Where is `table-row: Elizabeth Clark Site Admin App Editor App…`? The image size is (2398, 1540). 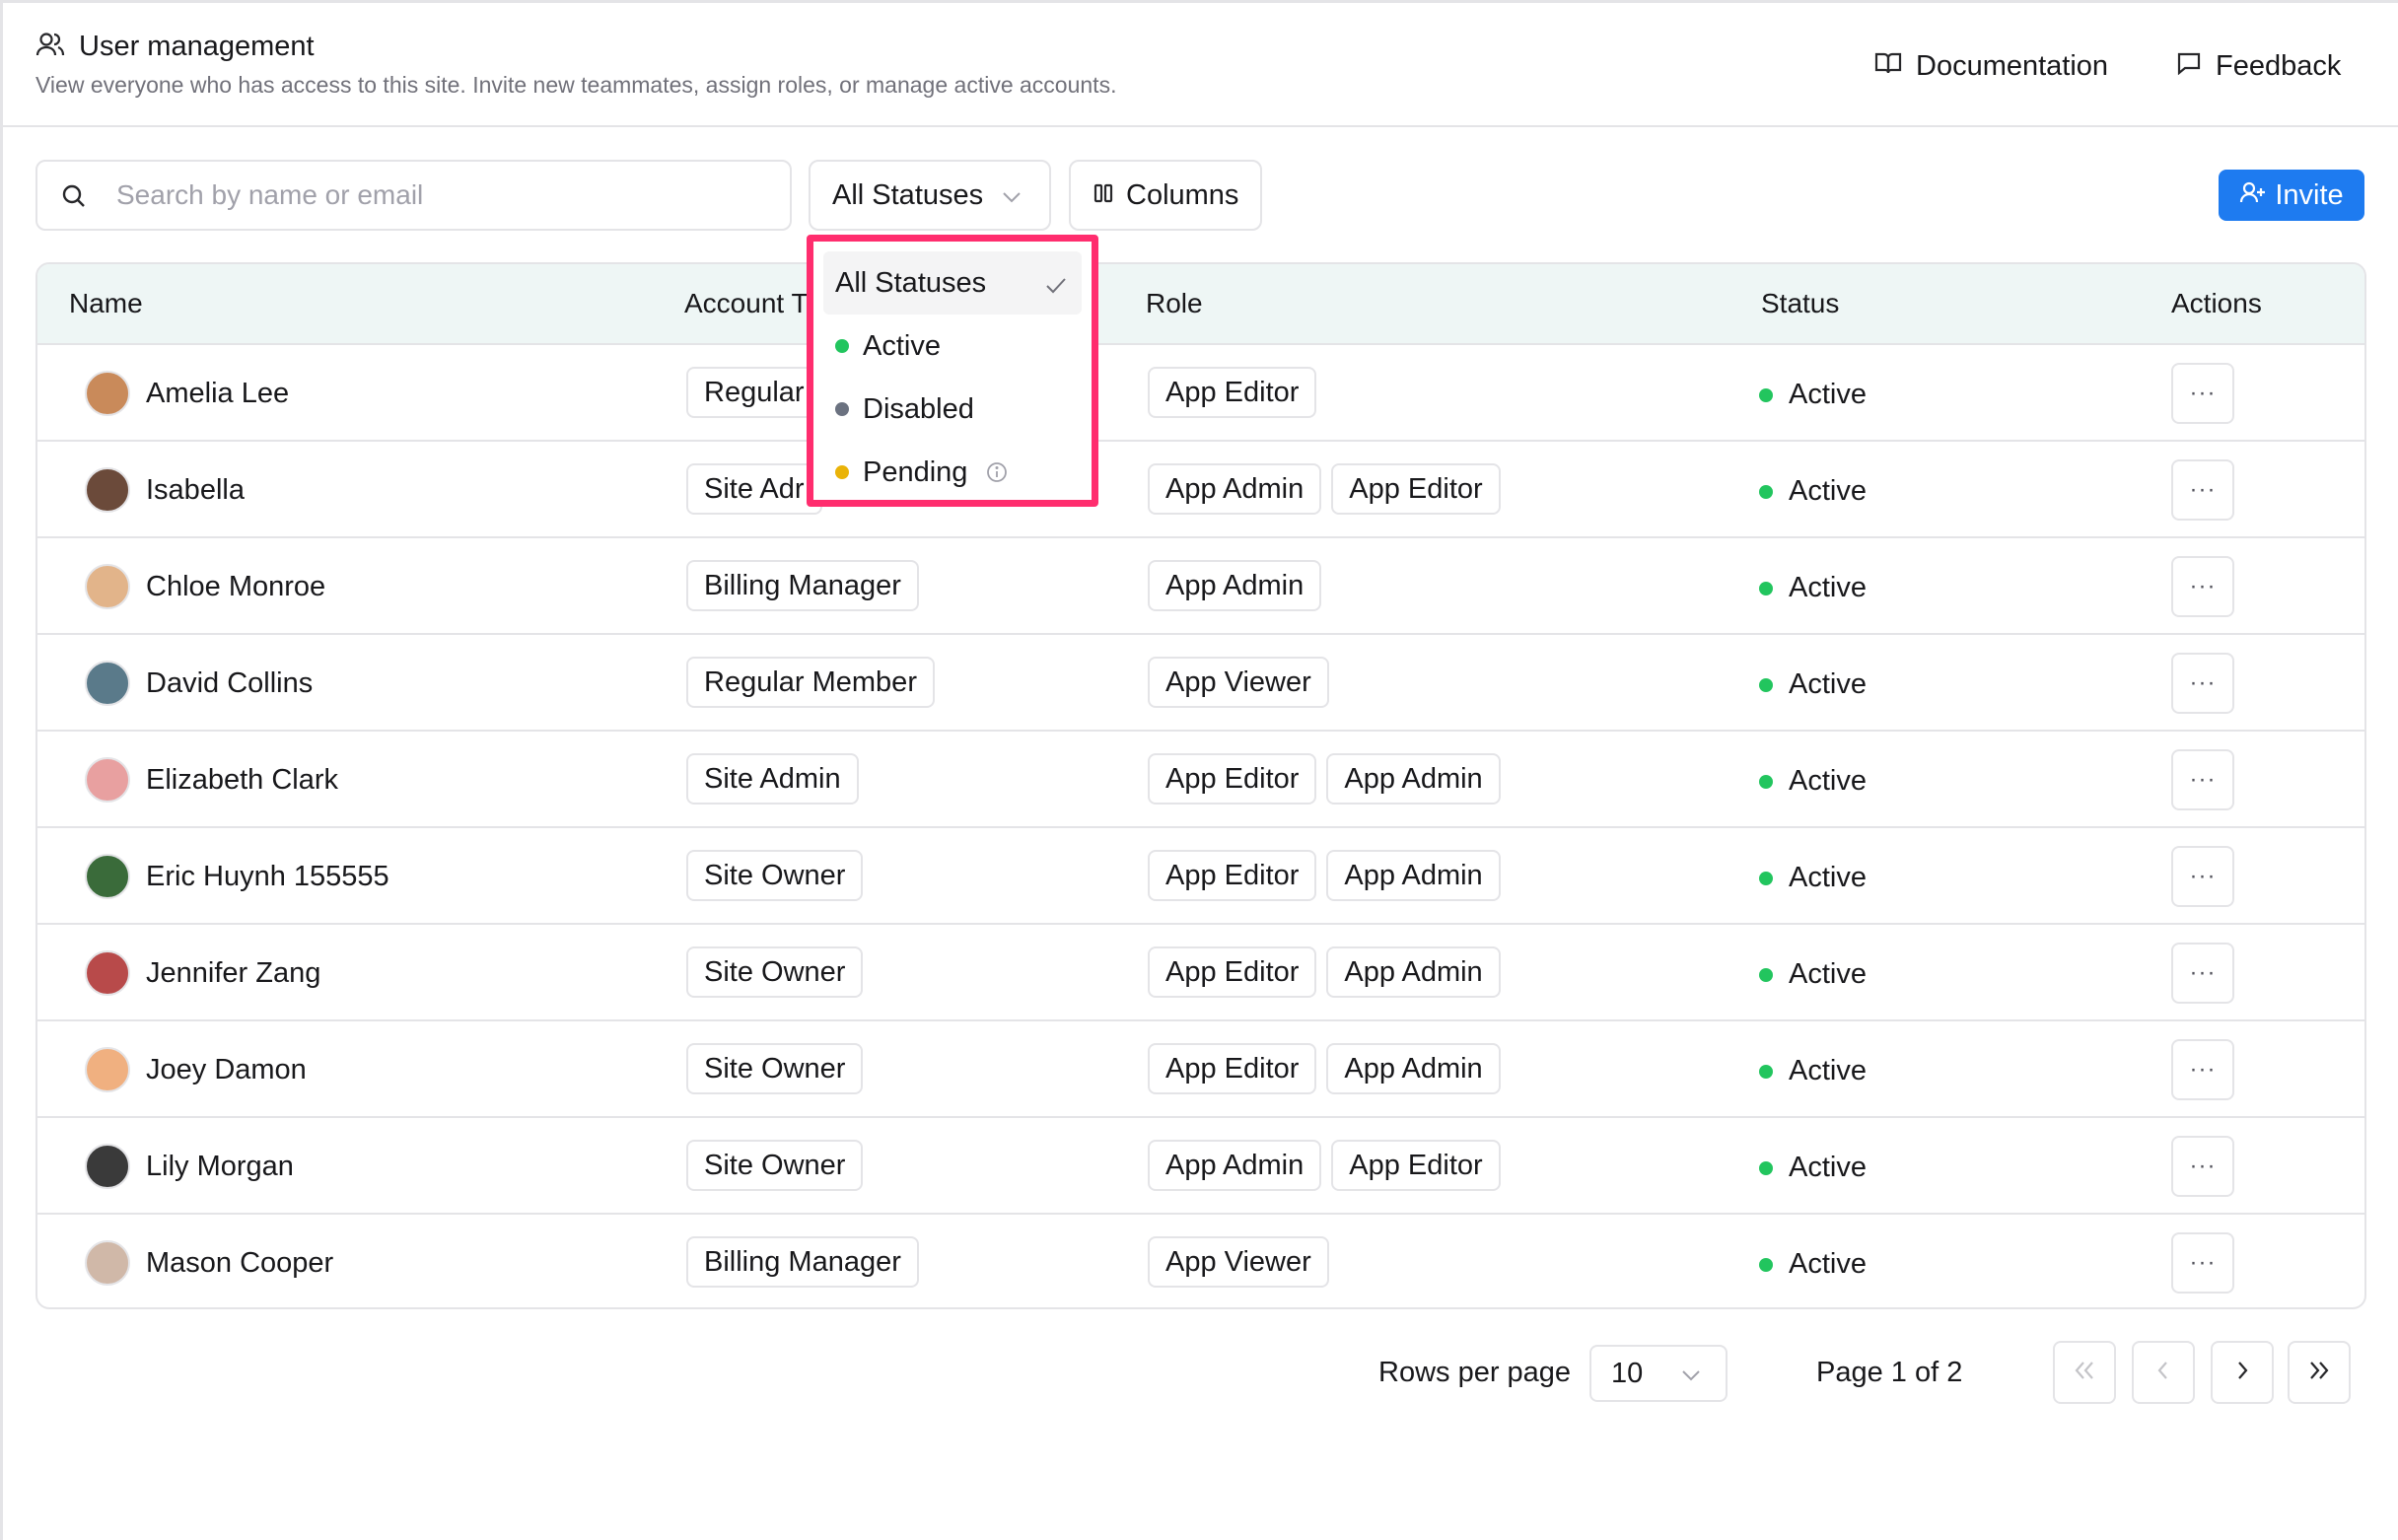 table-row: Elizabeth Clark Site Admin App Editor App… is located at coordinates (1201, 780).